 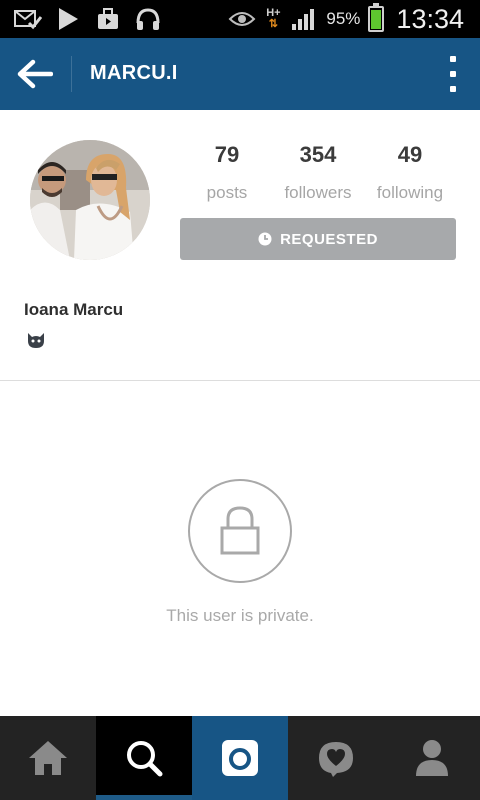 I want to click on section-divider, so click(x=240, y=380).